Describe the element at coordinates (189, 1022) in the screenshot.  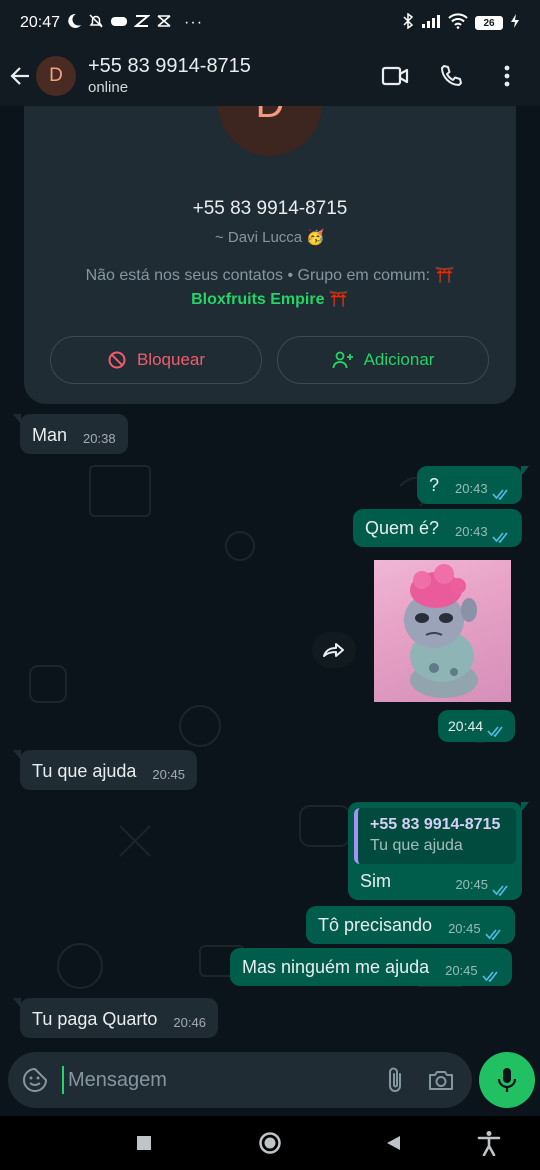
I see `message-time: 20:46` at that location.